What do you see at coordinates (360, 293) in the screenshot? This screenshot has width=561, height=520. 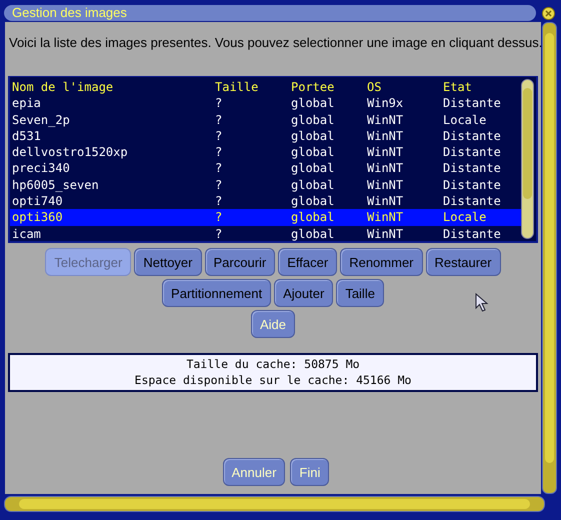 I see `button: Taille` at bounding box center [360, 293].